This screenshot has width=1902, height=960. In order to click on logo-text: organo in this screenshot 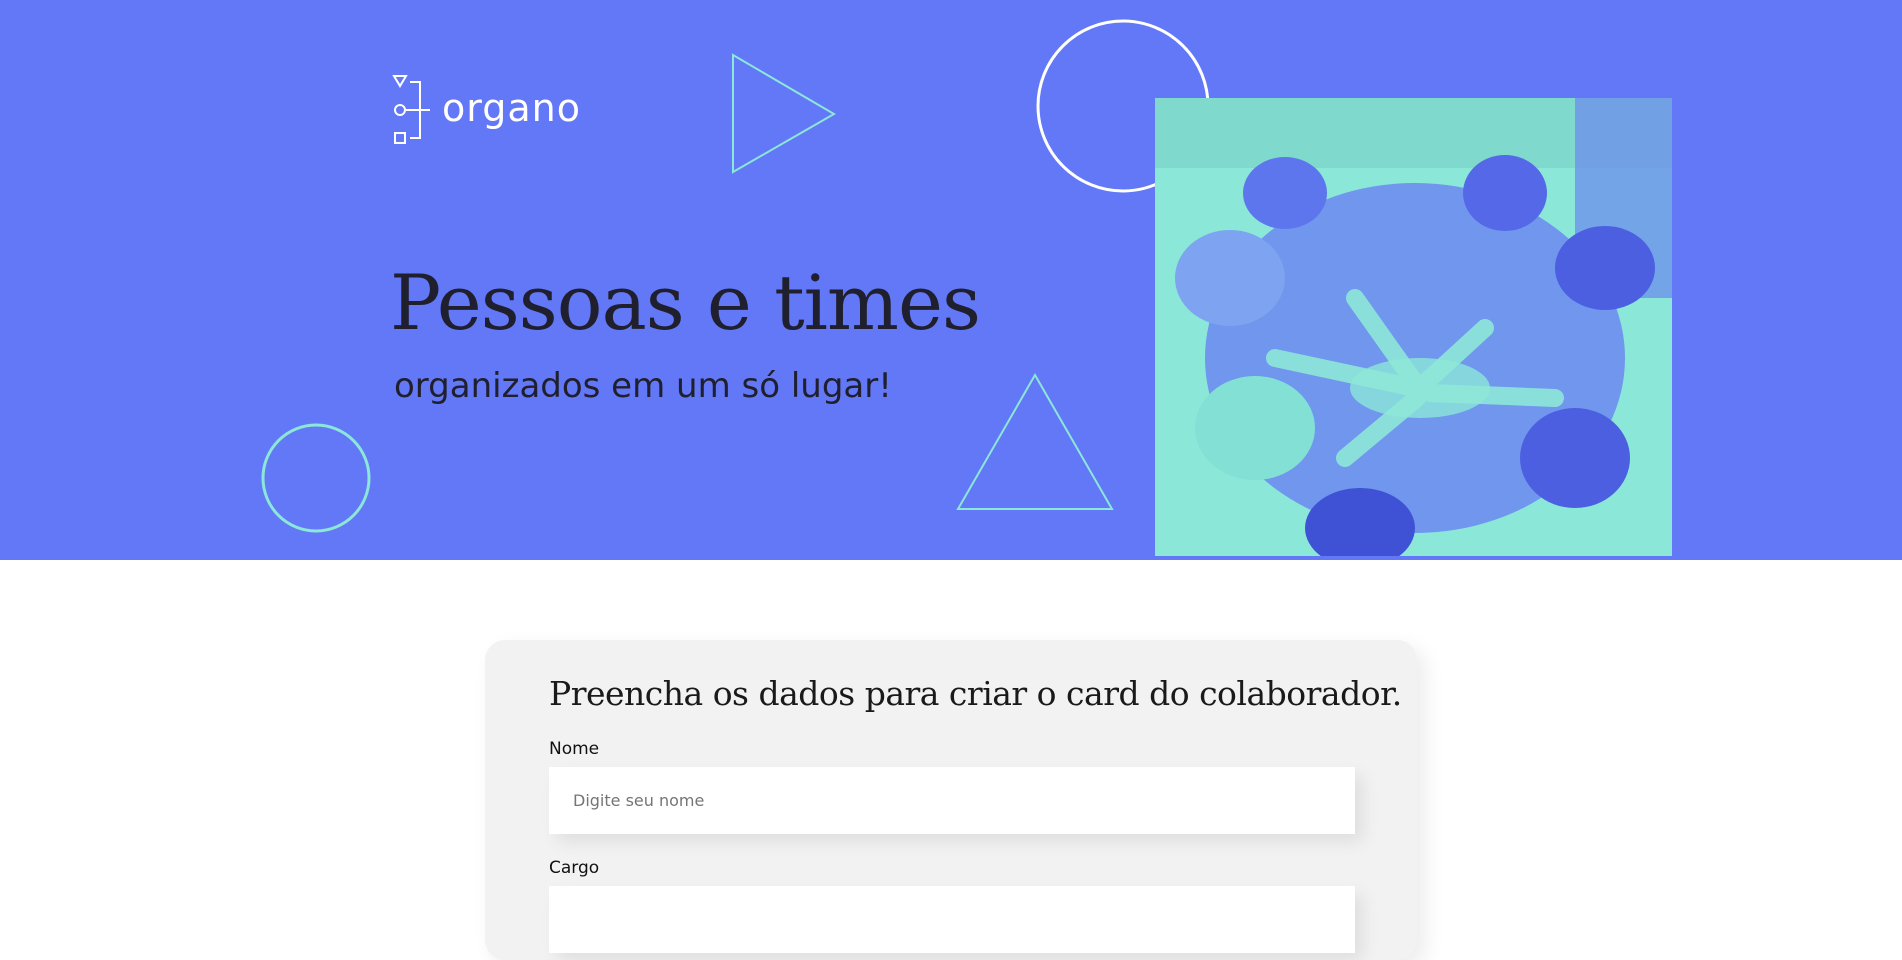, I will do `click(511, 108)`.